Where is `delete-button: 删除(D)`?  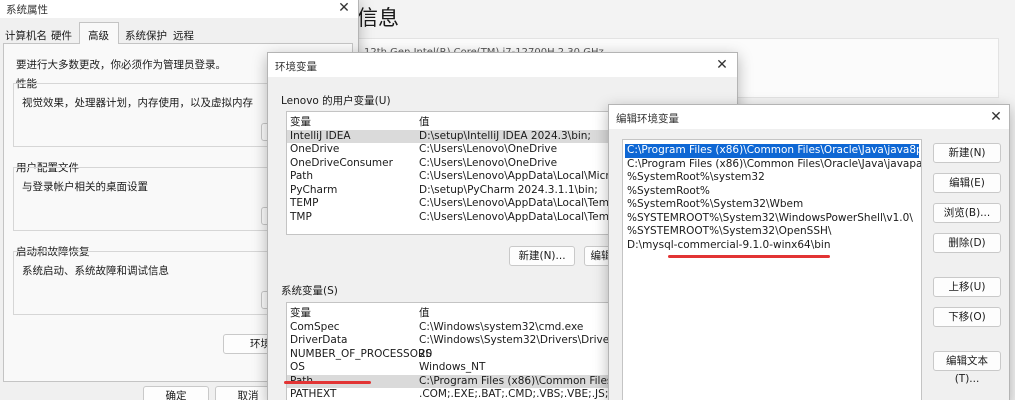
delete-button: 删除(D) is located at coordinates (967, 243).